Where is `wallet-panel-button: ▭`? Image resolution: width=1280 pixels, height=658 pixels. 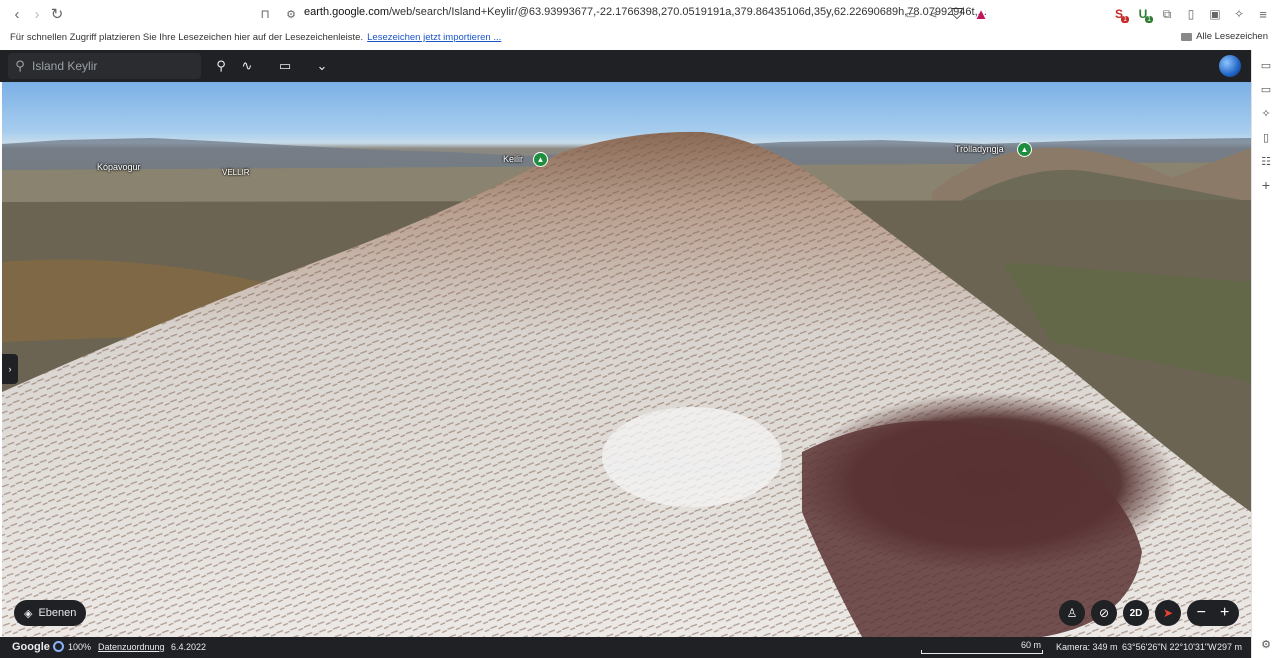 wallet-panel-button: ▭ is located at coordinates (1266, 65).